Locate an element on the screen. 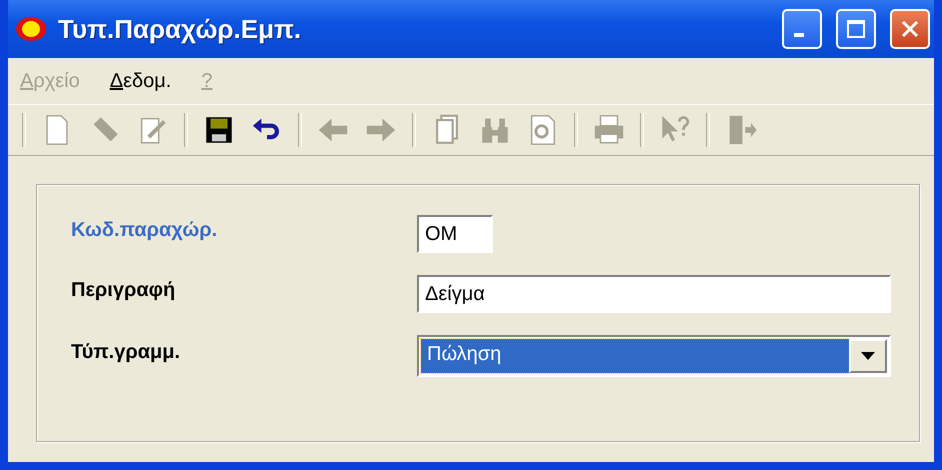 Image resolution: width=942 pixels, height=470 pixels. minimize-icon is located at coordinates (799, 35).